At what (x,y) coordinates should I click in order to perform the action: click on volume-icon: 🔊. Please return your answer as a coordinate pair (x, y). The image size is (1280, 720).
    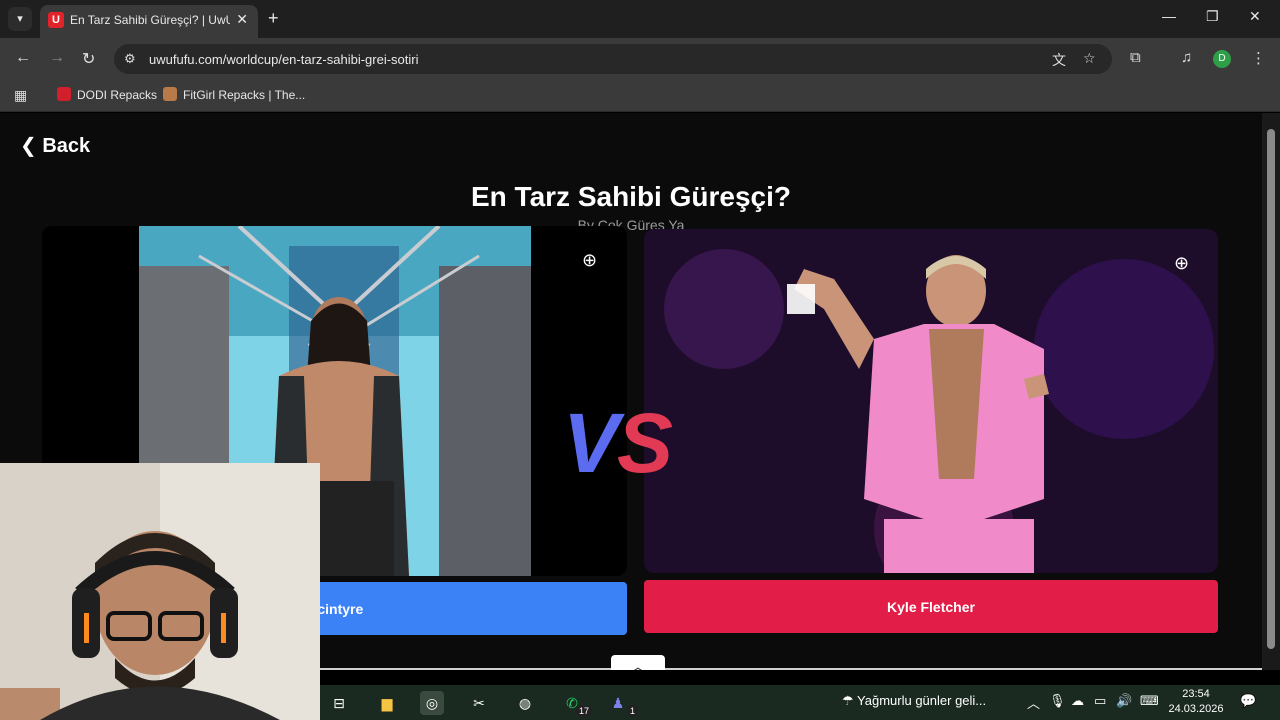
    Looking at the image, I should click on (1124, 701).